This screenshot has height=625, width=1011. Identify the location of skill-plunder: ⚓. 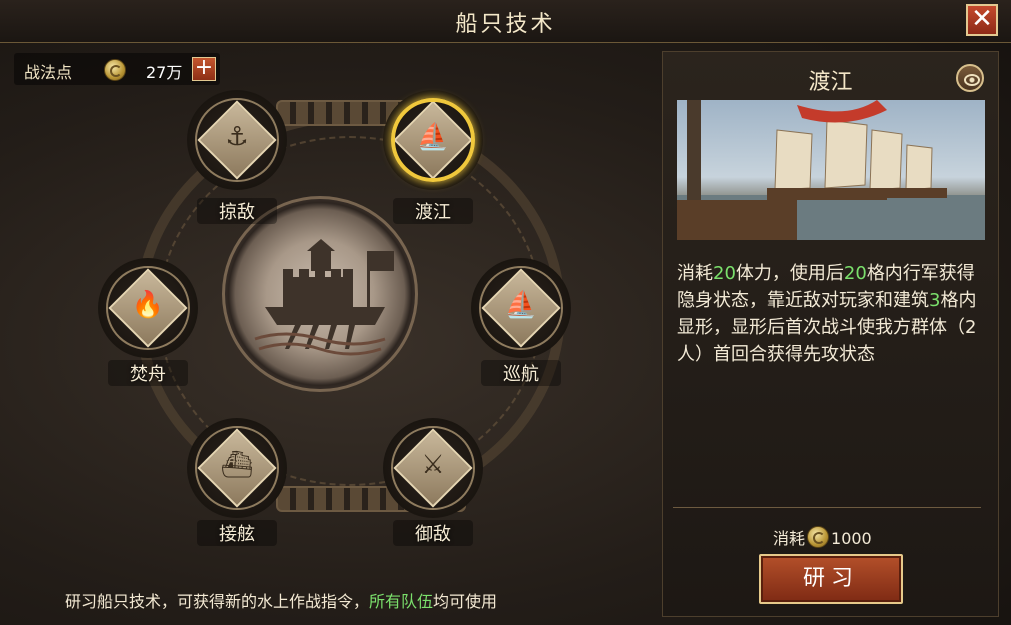
(237, 140).